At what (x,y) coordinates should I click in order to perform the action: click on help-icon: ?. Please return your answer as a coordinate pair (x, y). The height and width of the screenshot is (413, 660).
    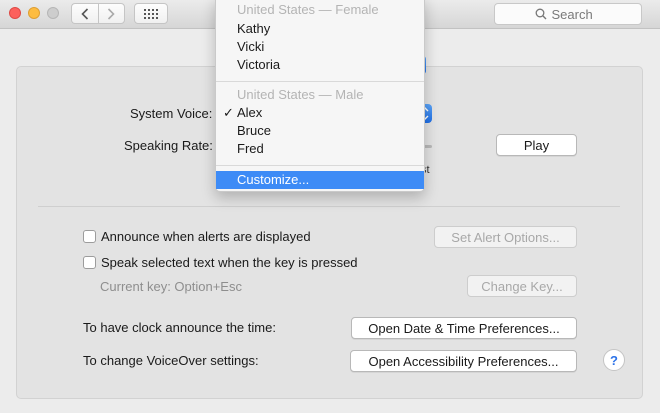
    Looking at the image, I should click on (614, 360).